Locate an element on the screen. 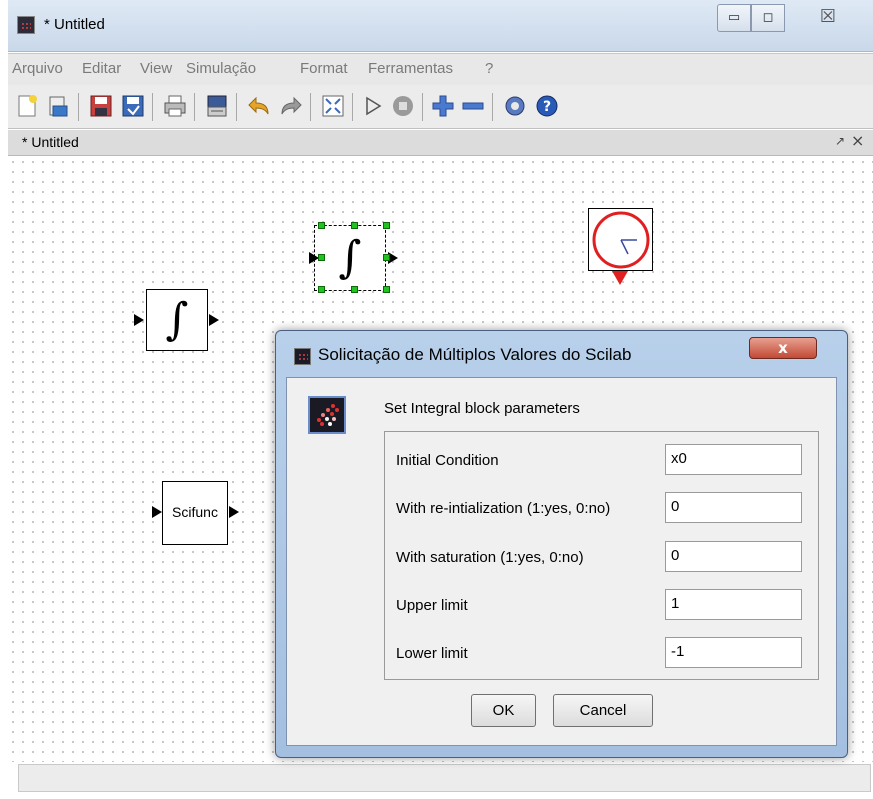 The height and width of the screenshot is (799, 873). fit-diagram-icon is located at coordinates (333, 106).